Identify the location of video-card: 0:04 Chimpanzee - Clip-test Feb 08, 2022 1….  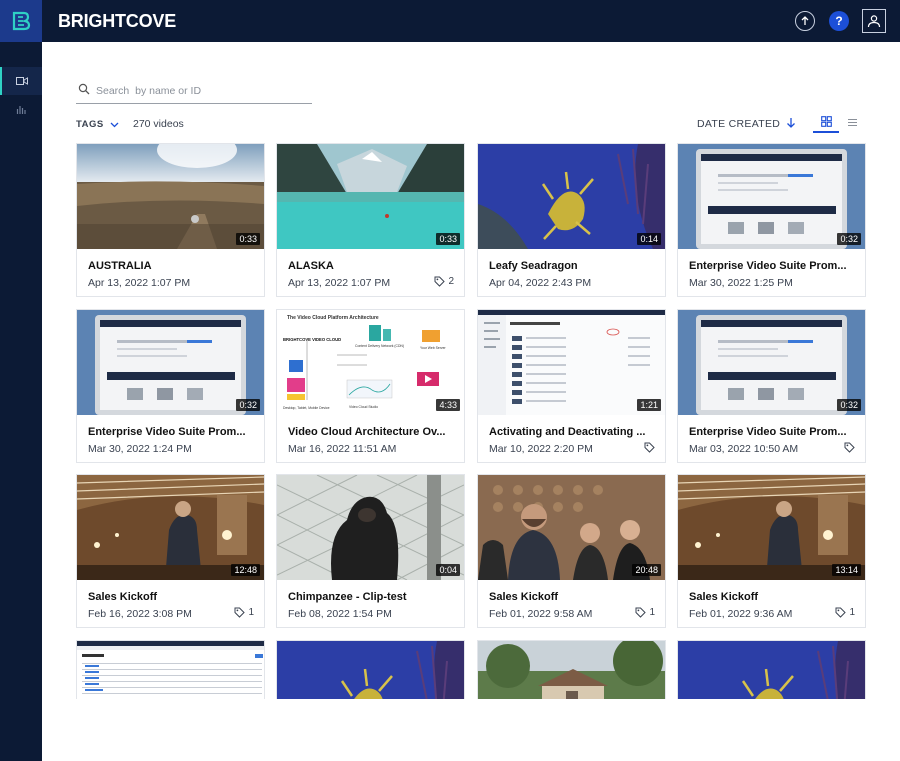
(370, 551).